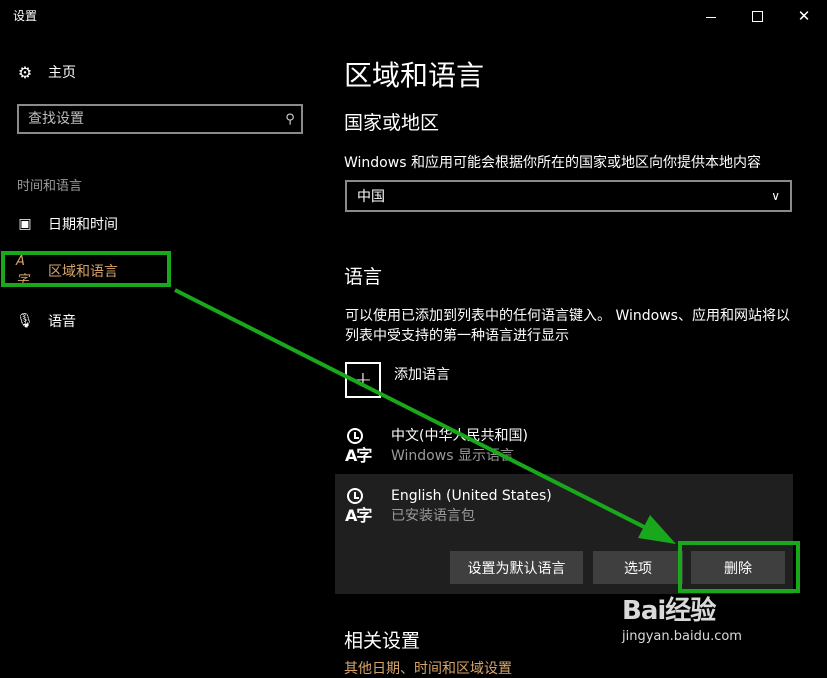  Describe the element at coordinates (363, 380) in the screenshot. I see `plus-icon: +` at that location.